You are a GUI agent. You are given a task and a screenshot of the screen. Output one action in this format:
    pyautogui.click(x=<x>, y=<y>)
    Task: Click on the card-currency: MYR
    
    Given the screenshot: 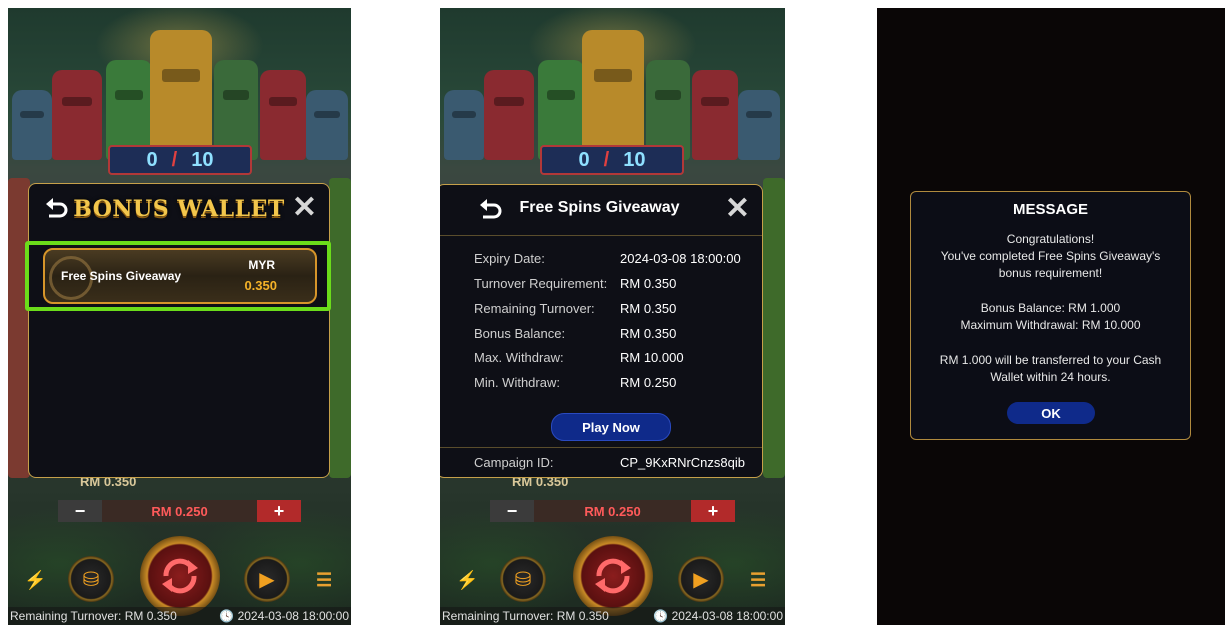 What is the action you would take?
    pyautogui.click(x=261, y=265)
    